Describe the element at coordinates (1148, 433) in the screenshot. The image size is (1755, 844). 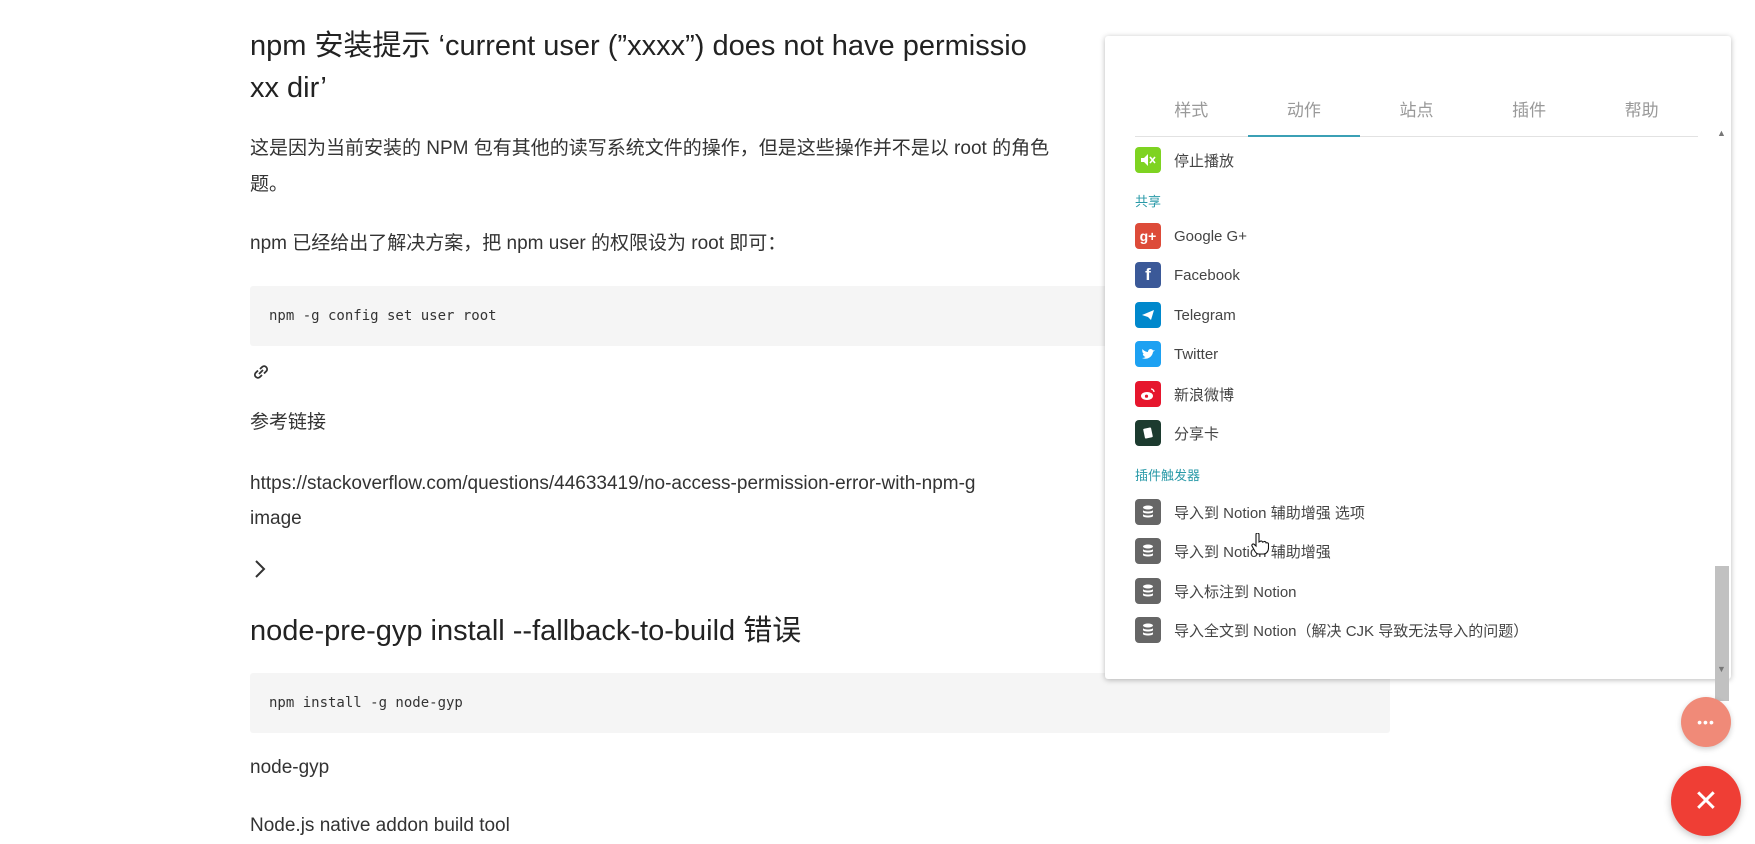
I see `share-card-icon` at that location.